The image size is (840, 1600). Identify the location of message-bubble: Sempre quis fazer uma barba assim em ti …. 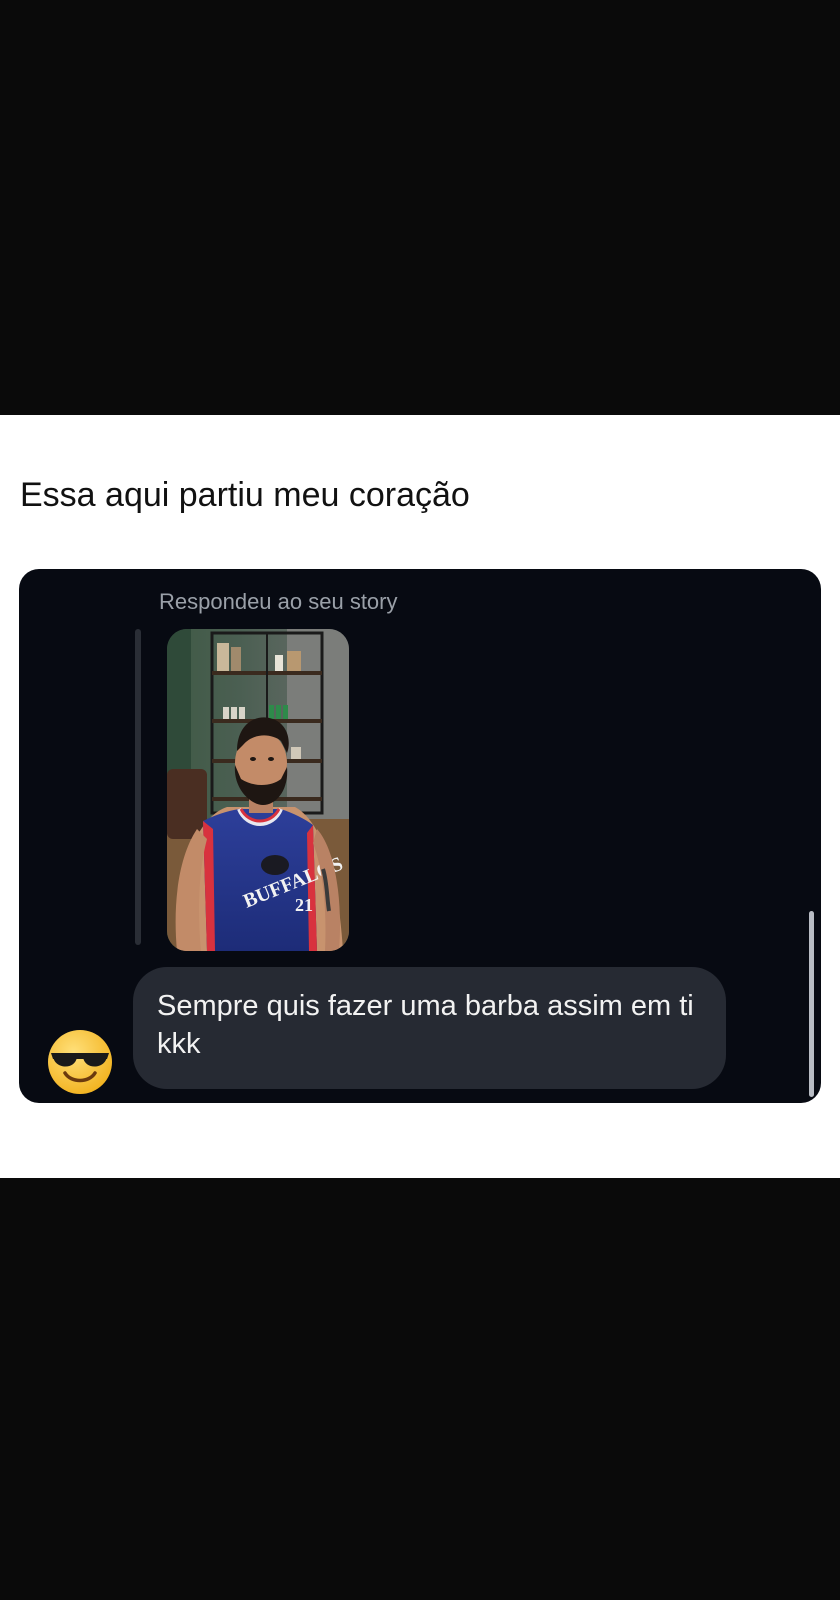
(429, 1028).